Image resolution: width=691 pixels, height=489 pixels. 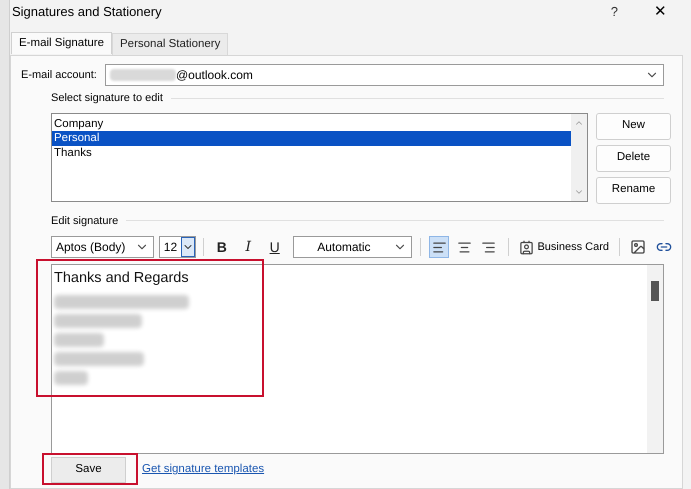 What do you see at coordinates (107, 98) in the screenshot?
I see `section-label: Select signature to edit` at bounding box center [107, 98].